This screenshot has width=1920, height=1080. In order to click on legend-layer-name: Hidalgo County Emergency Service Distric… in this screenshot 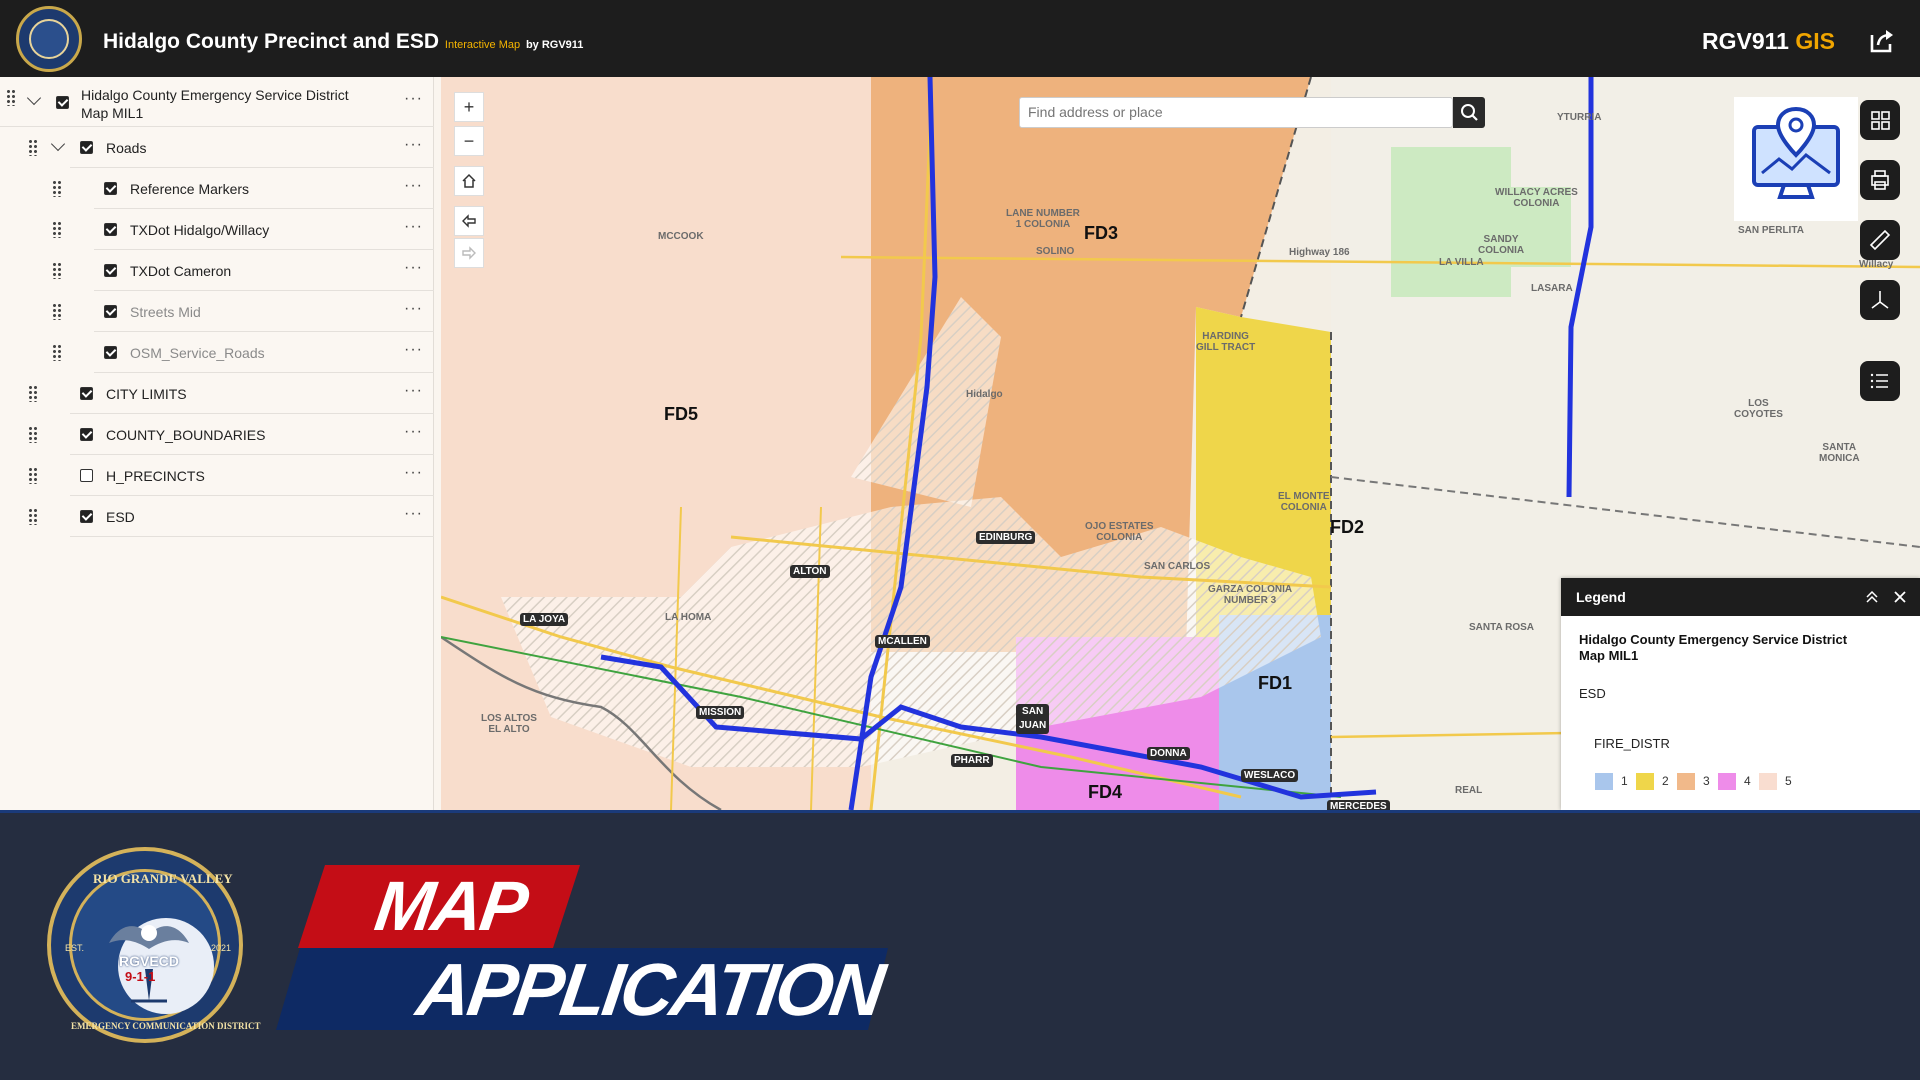, I will do `click(1713, 639)`.